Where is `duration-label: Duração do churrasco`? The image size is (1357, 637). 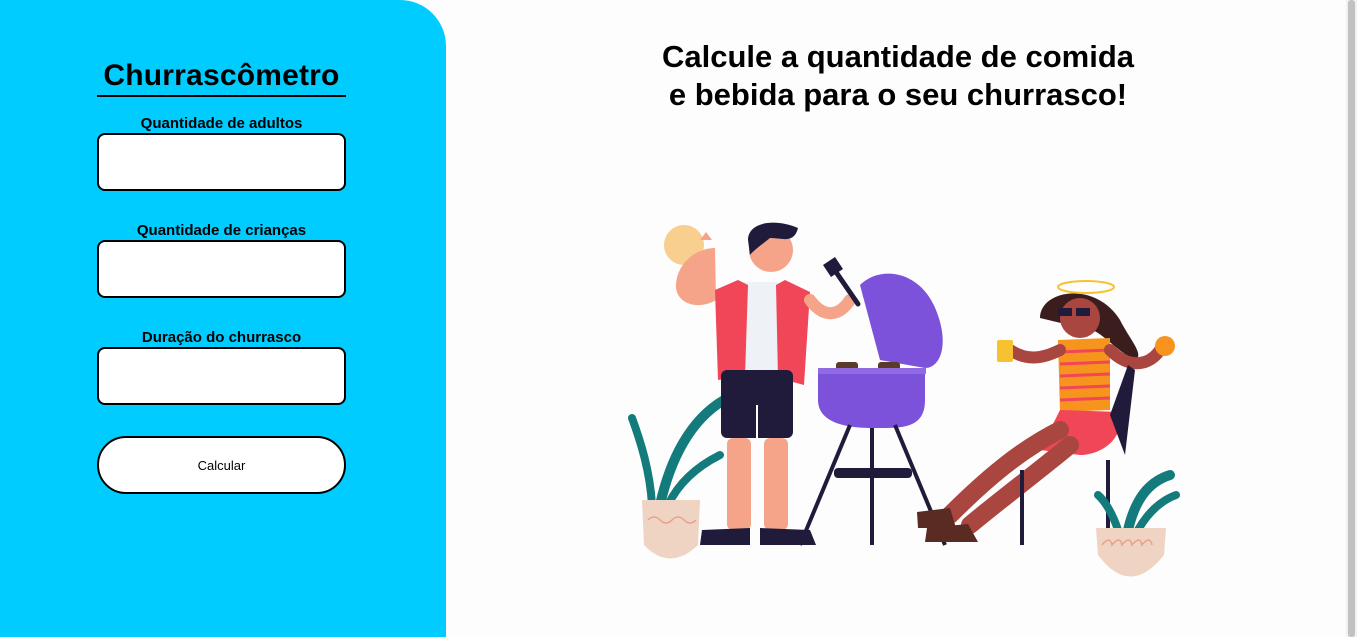
duration-label: Duração do churrasco is located at coordinates (221, 337).